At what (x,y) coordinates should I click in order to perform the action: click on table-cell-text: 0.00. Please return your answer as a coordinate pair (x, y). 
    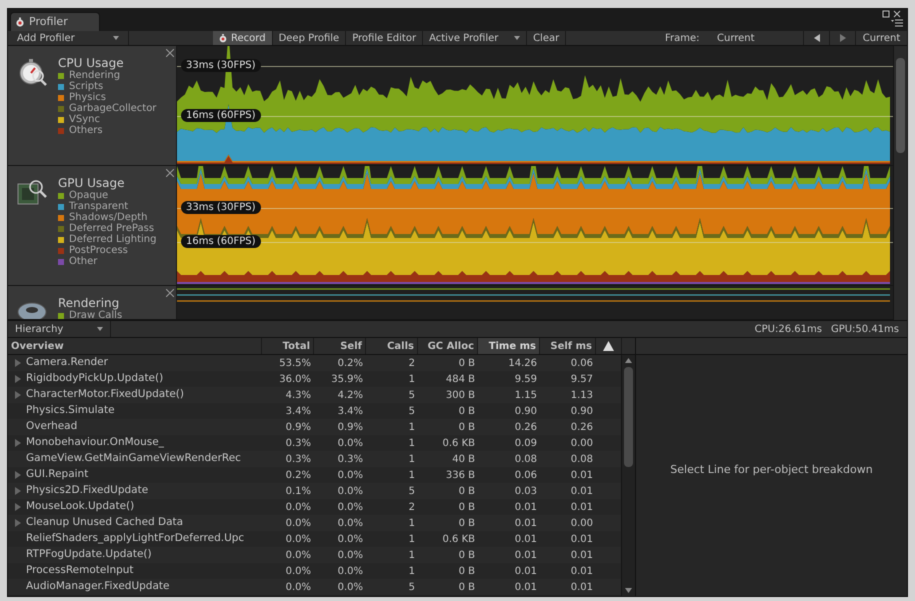
    Looking at the image, I should click on (582, 523).